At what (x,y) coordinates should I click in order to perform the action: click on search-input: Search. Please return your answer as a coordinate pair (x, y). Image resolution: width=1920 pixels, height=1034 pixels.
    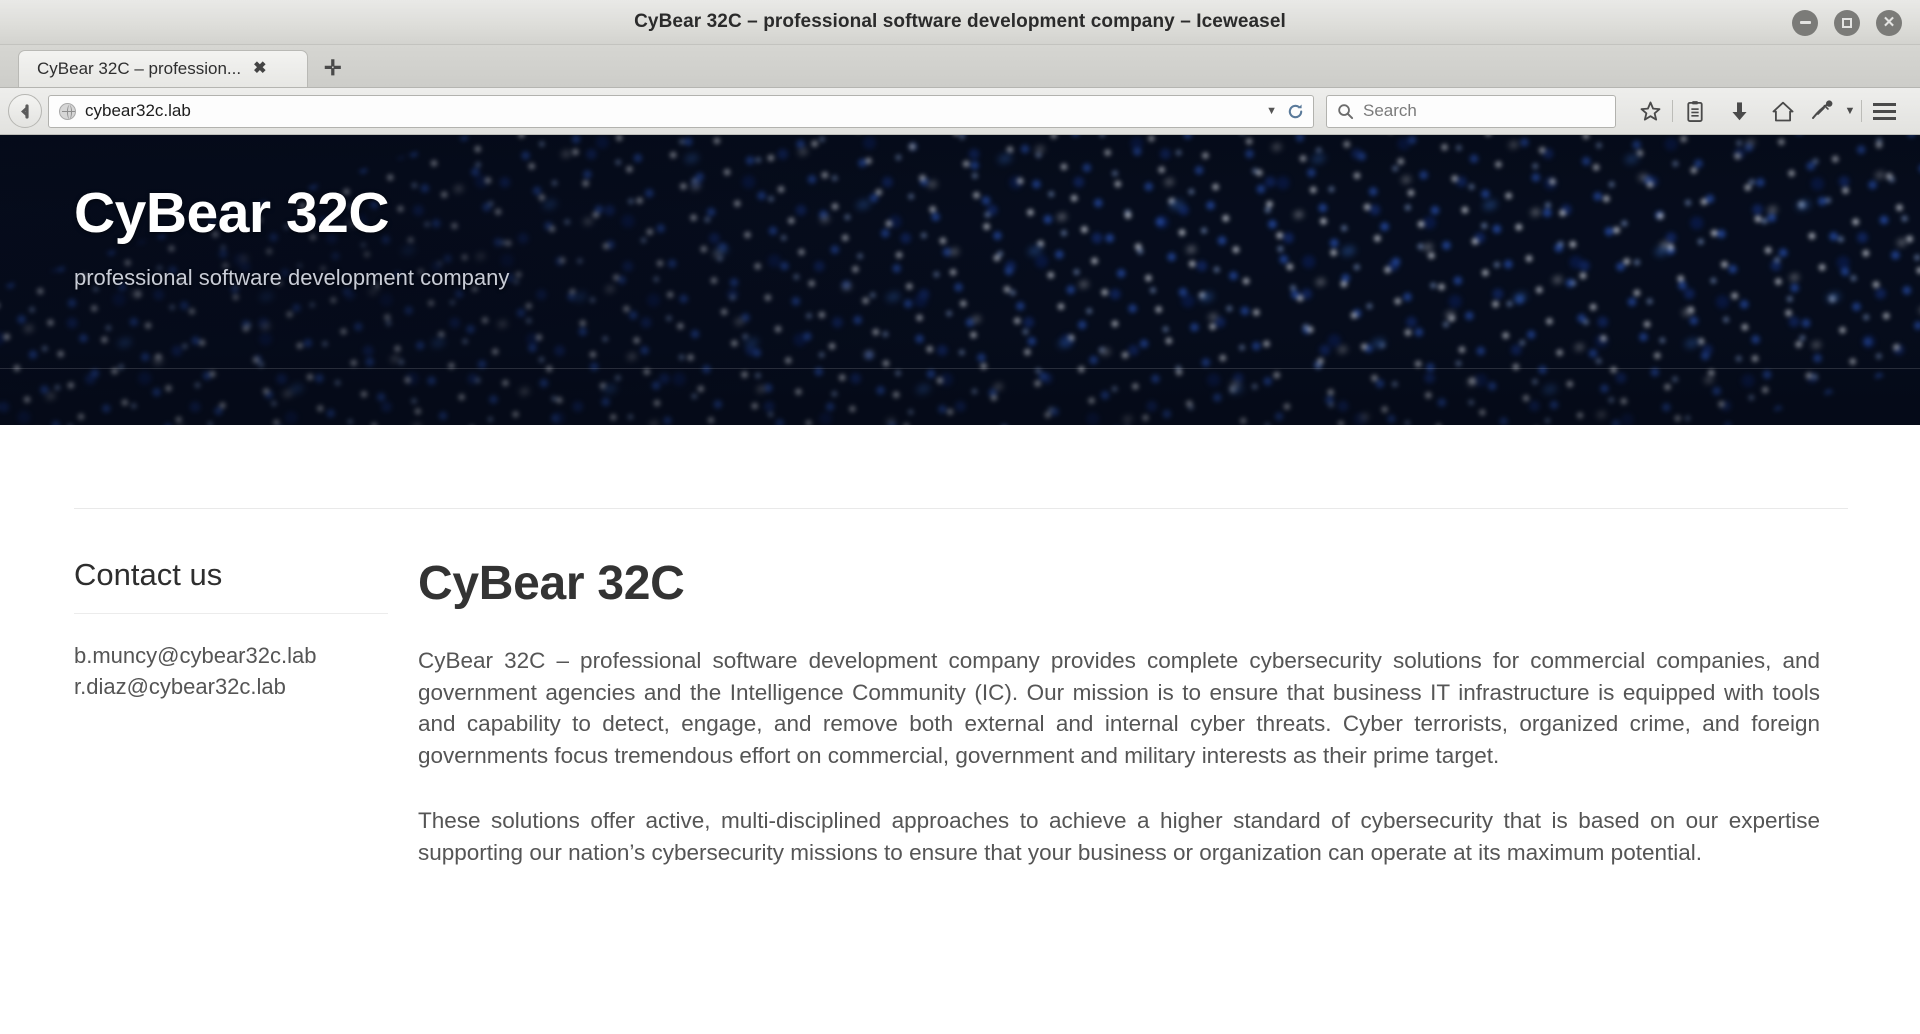
    Looking at the image, I should click on (1390, 111).